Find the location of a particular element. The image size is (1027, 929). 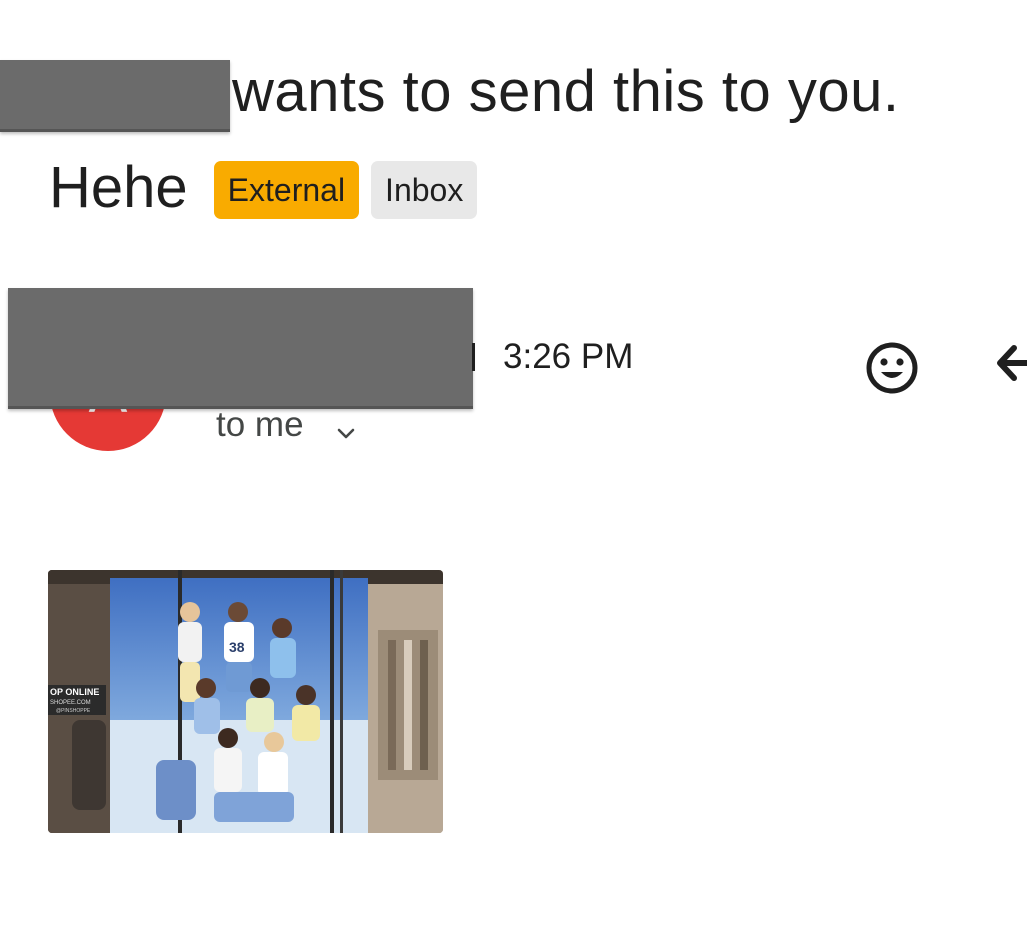

attachment-sign-line3: @PINSHOPPE is located at coordinates (73, 711).